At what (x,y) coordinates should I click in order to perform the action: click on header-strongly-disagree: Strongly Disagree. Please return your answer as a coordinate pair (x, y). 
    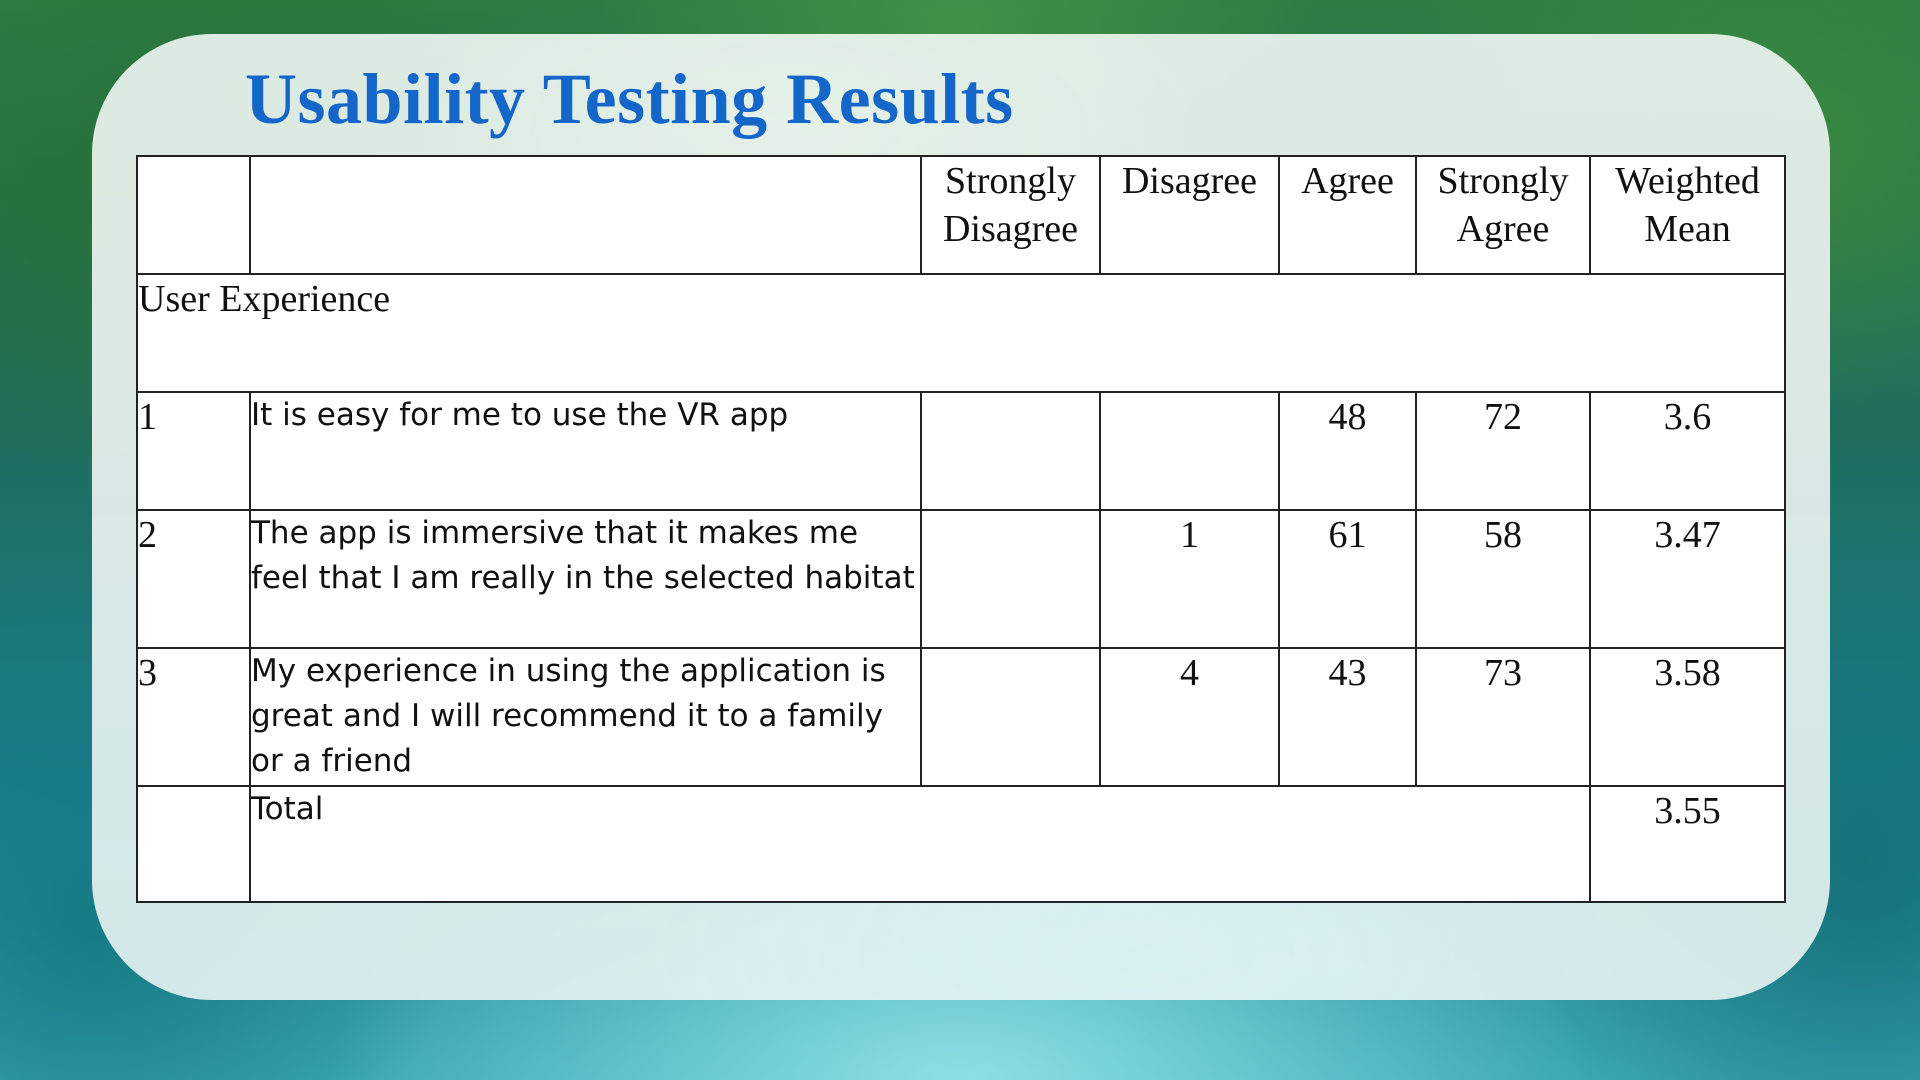
    Looking at the image, I should click on (1010, 215).